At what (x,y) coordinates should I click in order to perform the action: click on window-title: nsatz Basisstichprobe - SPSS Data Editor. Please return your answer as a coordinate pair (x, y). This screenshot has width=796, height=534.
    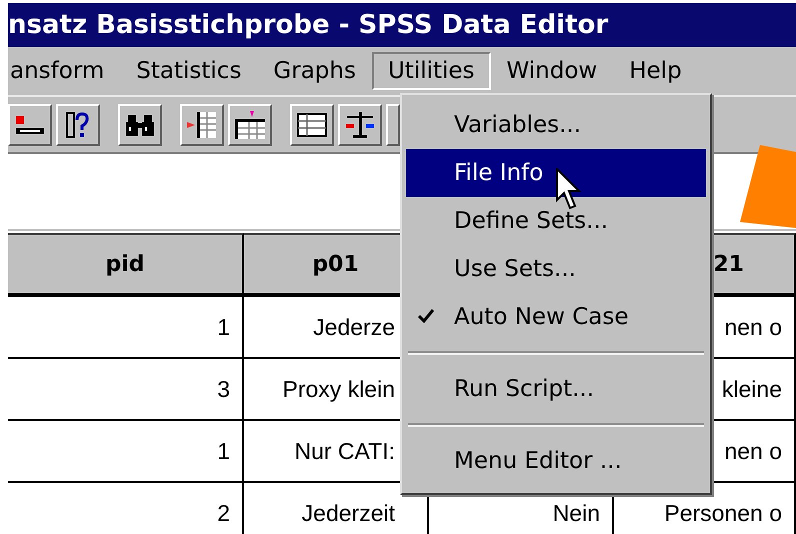
    Looking at the image, I should click on (308, 25).